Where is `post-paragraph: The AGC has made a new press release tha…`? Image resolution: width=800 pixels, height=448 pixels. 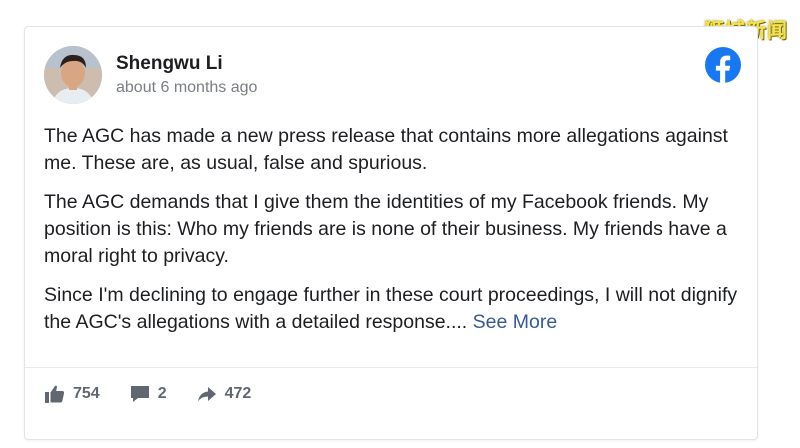 post-paragraph: The AGC has made a new press release tha… is located at coordinates (386, 149).